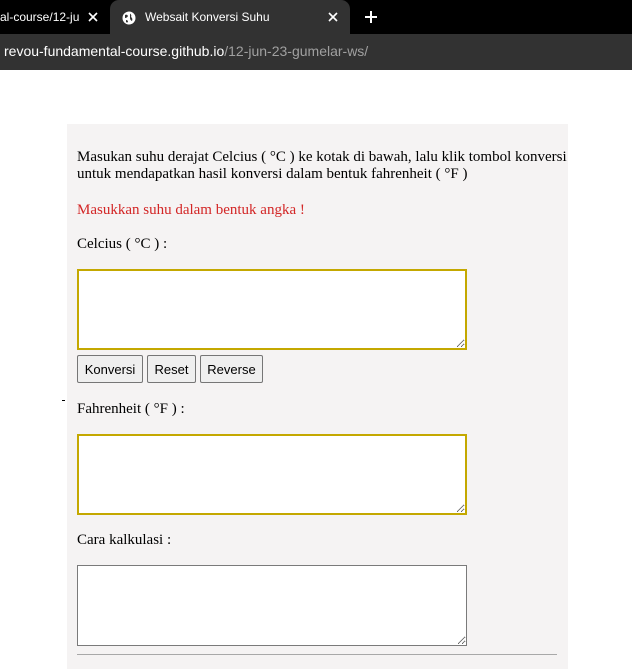 Image resolution: width=632 pixels, height=669 pixels. Describe the element at coordinates (129, 17) in the screenshot. I see `globe-icon` at that location.